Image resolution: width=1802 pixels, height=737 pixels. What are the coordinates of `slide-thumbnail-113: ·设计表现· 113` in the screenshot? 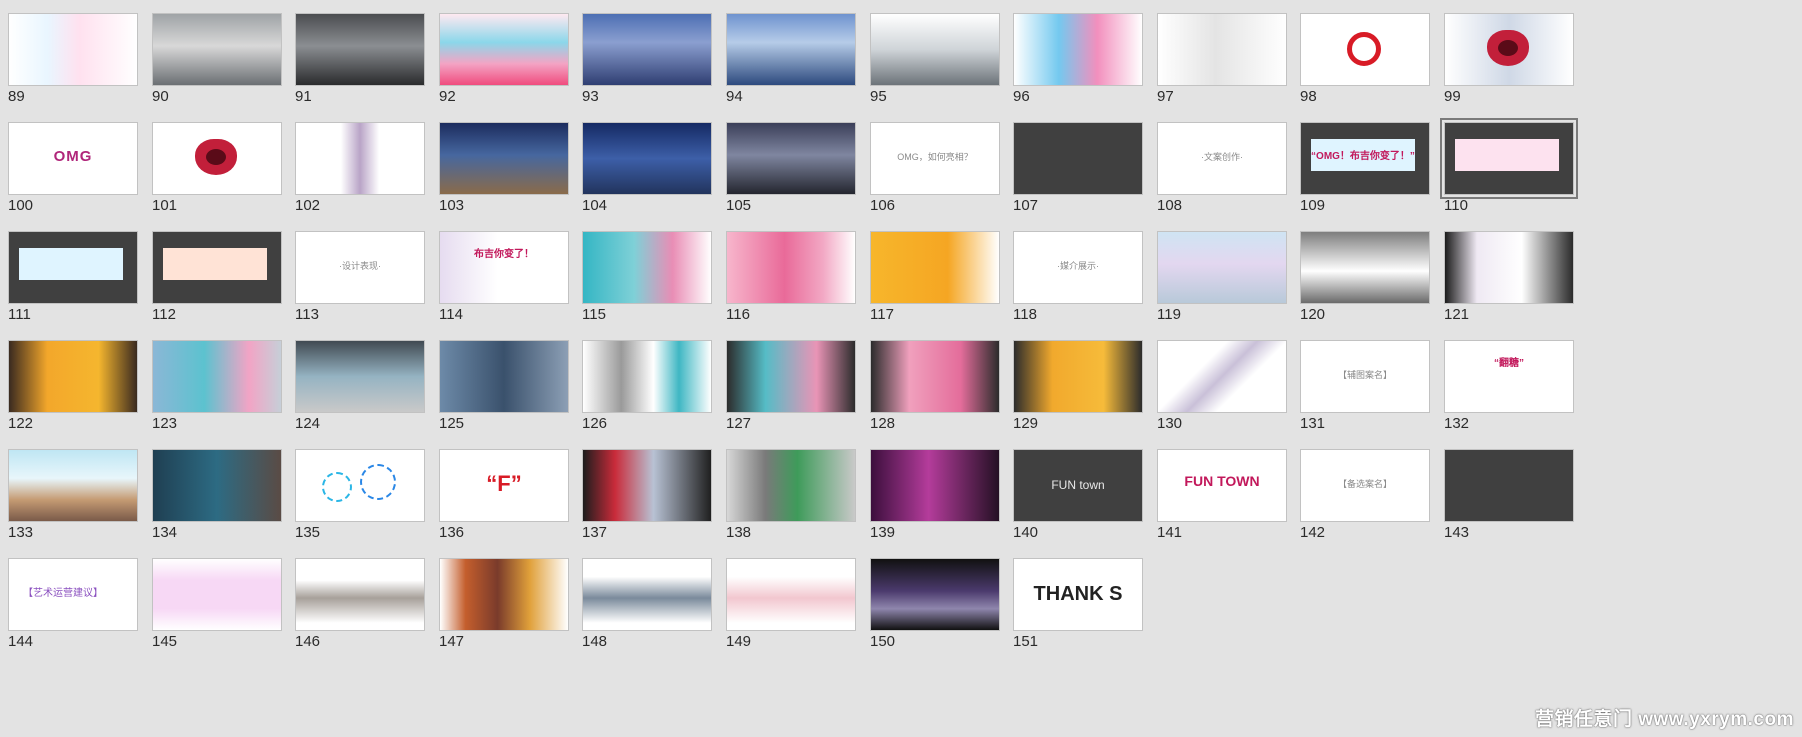 It's located at (360, 277).